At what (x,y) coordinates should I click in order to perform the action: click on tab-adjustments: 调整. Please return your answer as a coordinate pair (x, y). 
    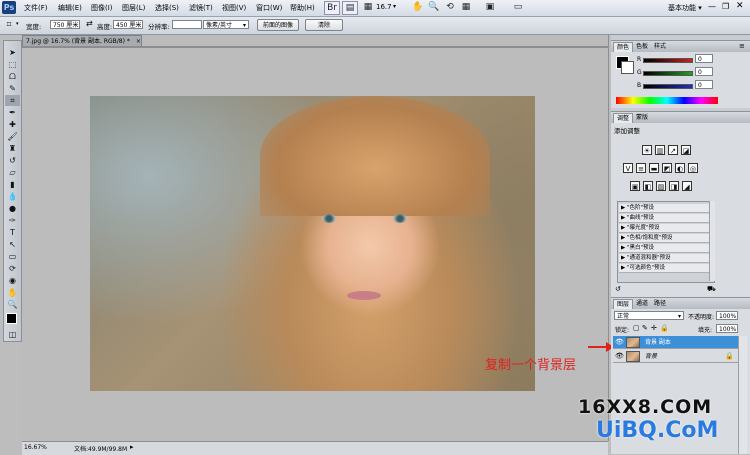
    Looking at the image, I should click on (623, 118).